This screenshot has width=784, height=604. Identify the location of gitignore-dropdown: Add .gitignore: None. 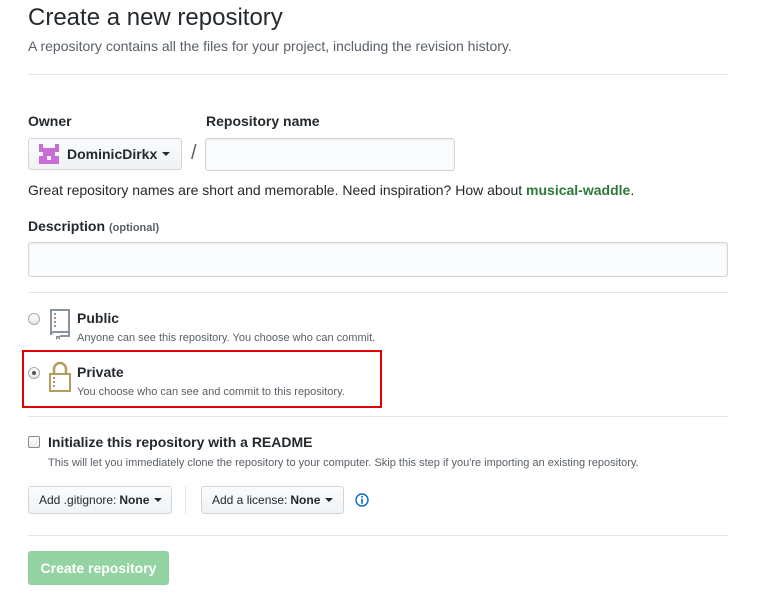
(100, 500).